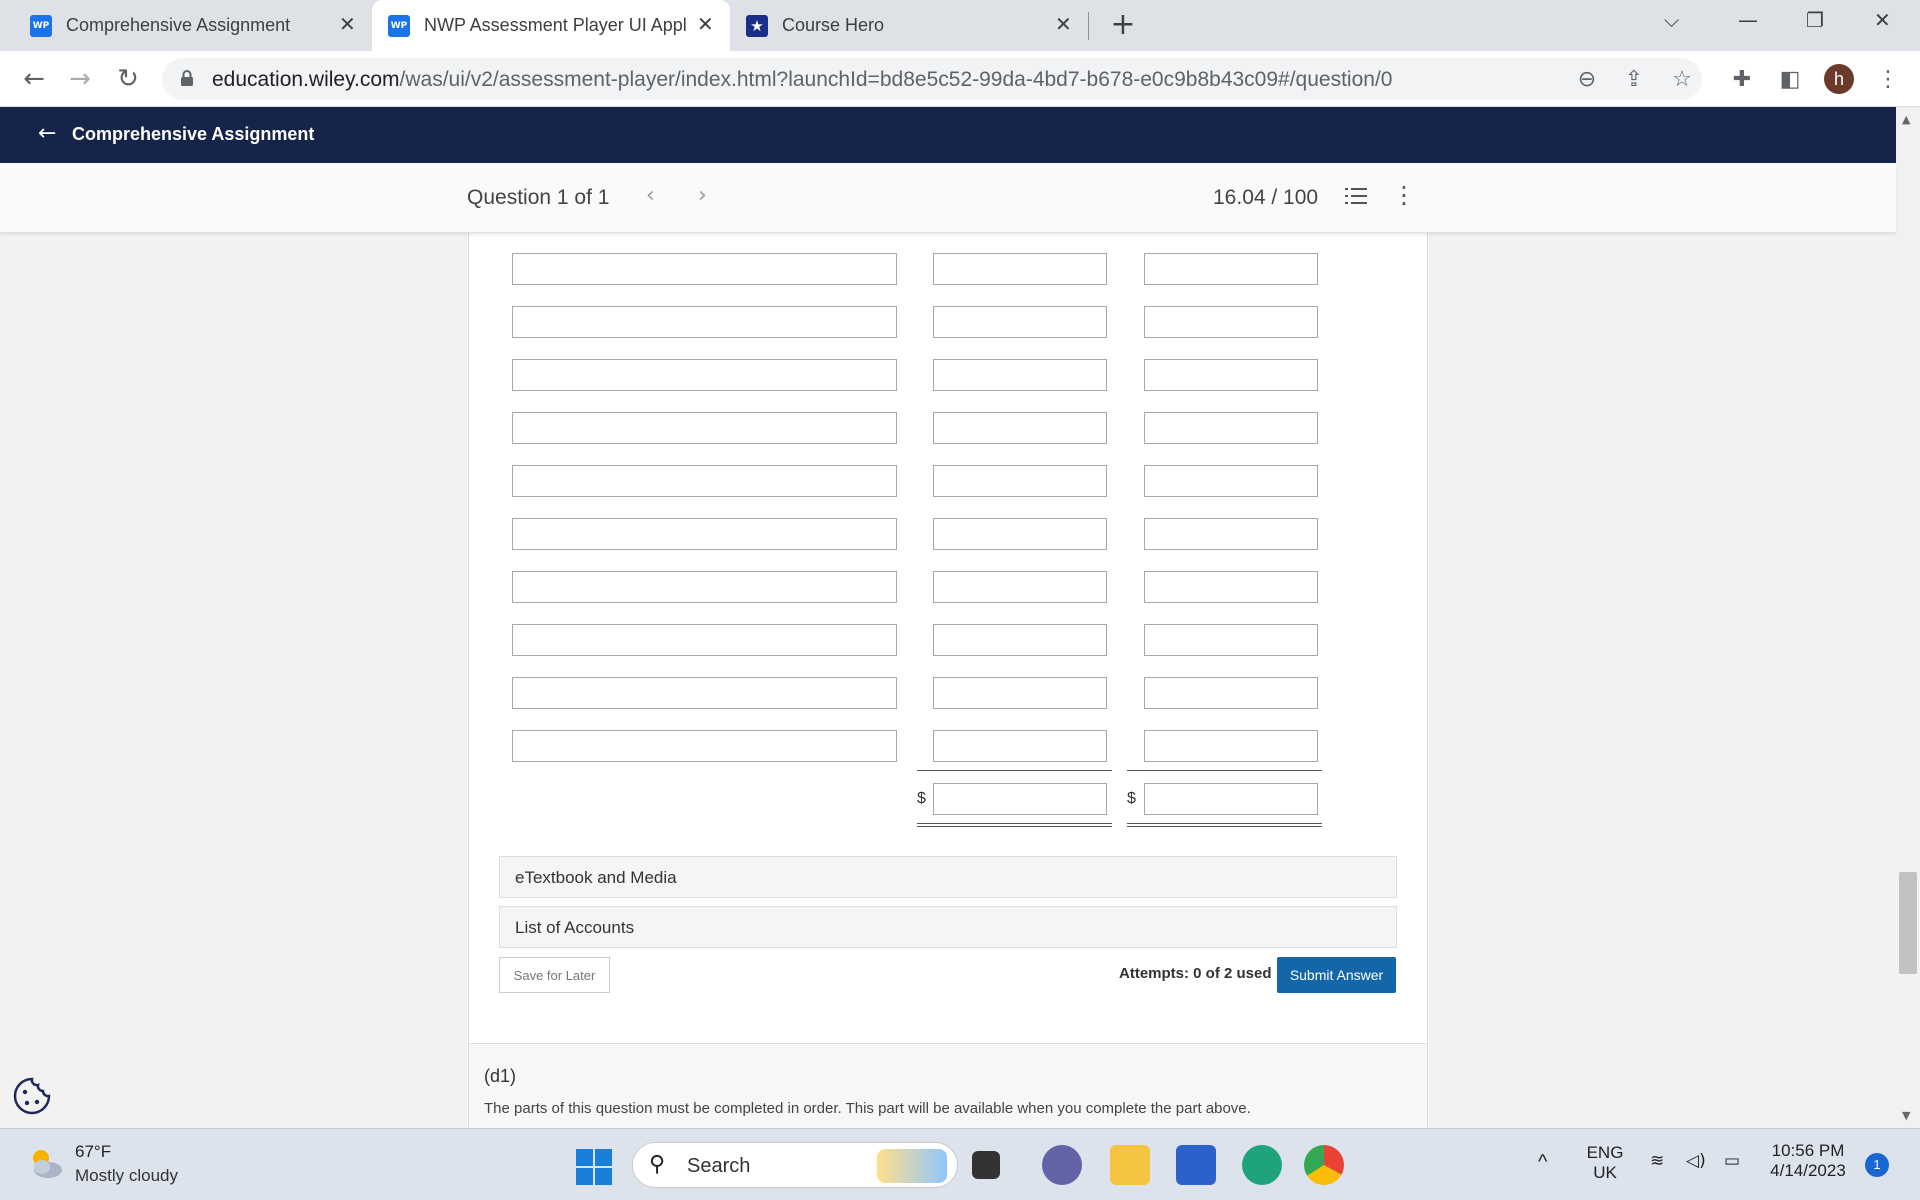 Image resolution: width=1920 pixels, height=1200 pixels. What do you see at coordinates (1336, 975) in the screenshot?
I see `submit-answer-button: Submit Answer` at bounding box center [1336, 975].